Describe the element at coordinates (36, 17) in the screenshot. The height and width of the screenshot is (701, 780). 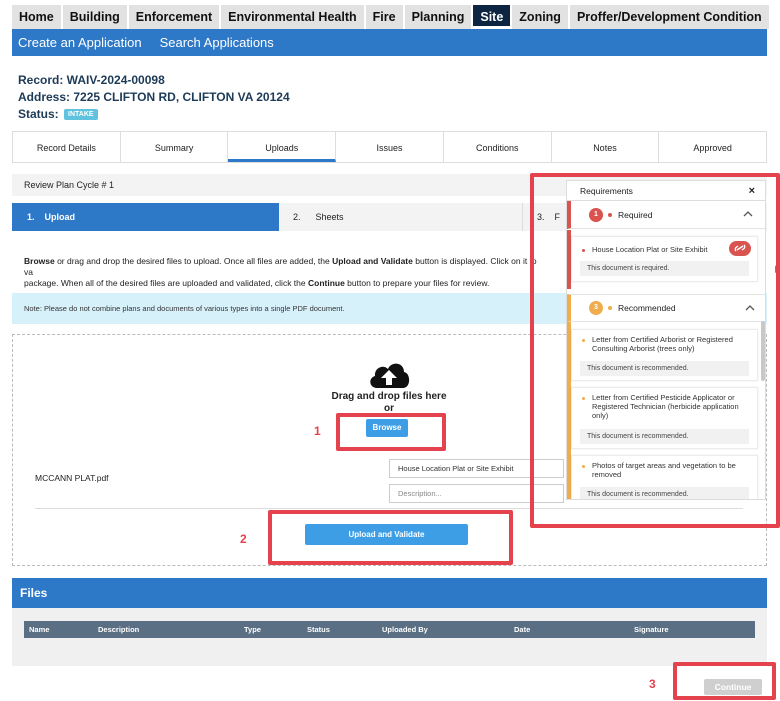
I see `tab-home: Home` at that location.